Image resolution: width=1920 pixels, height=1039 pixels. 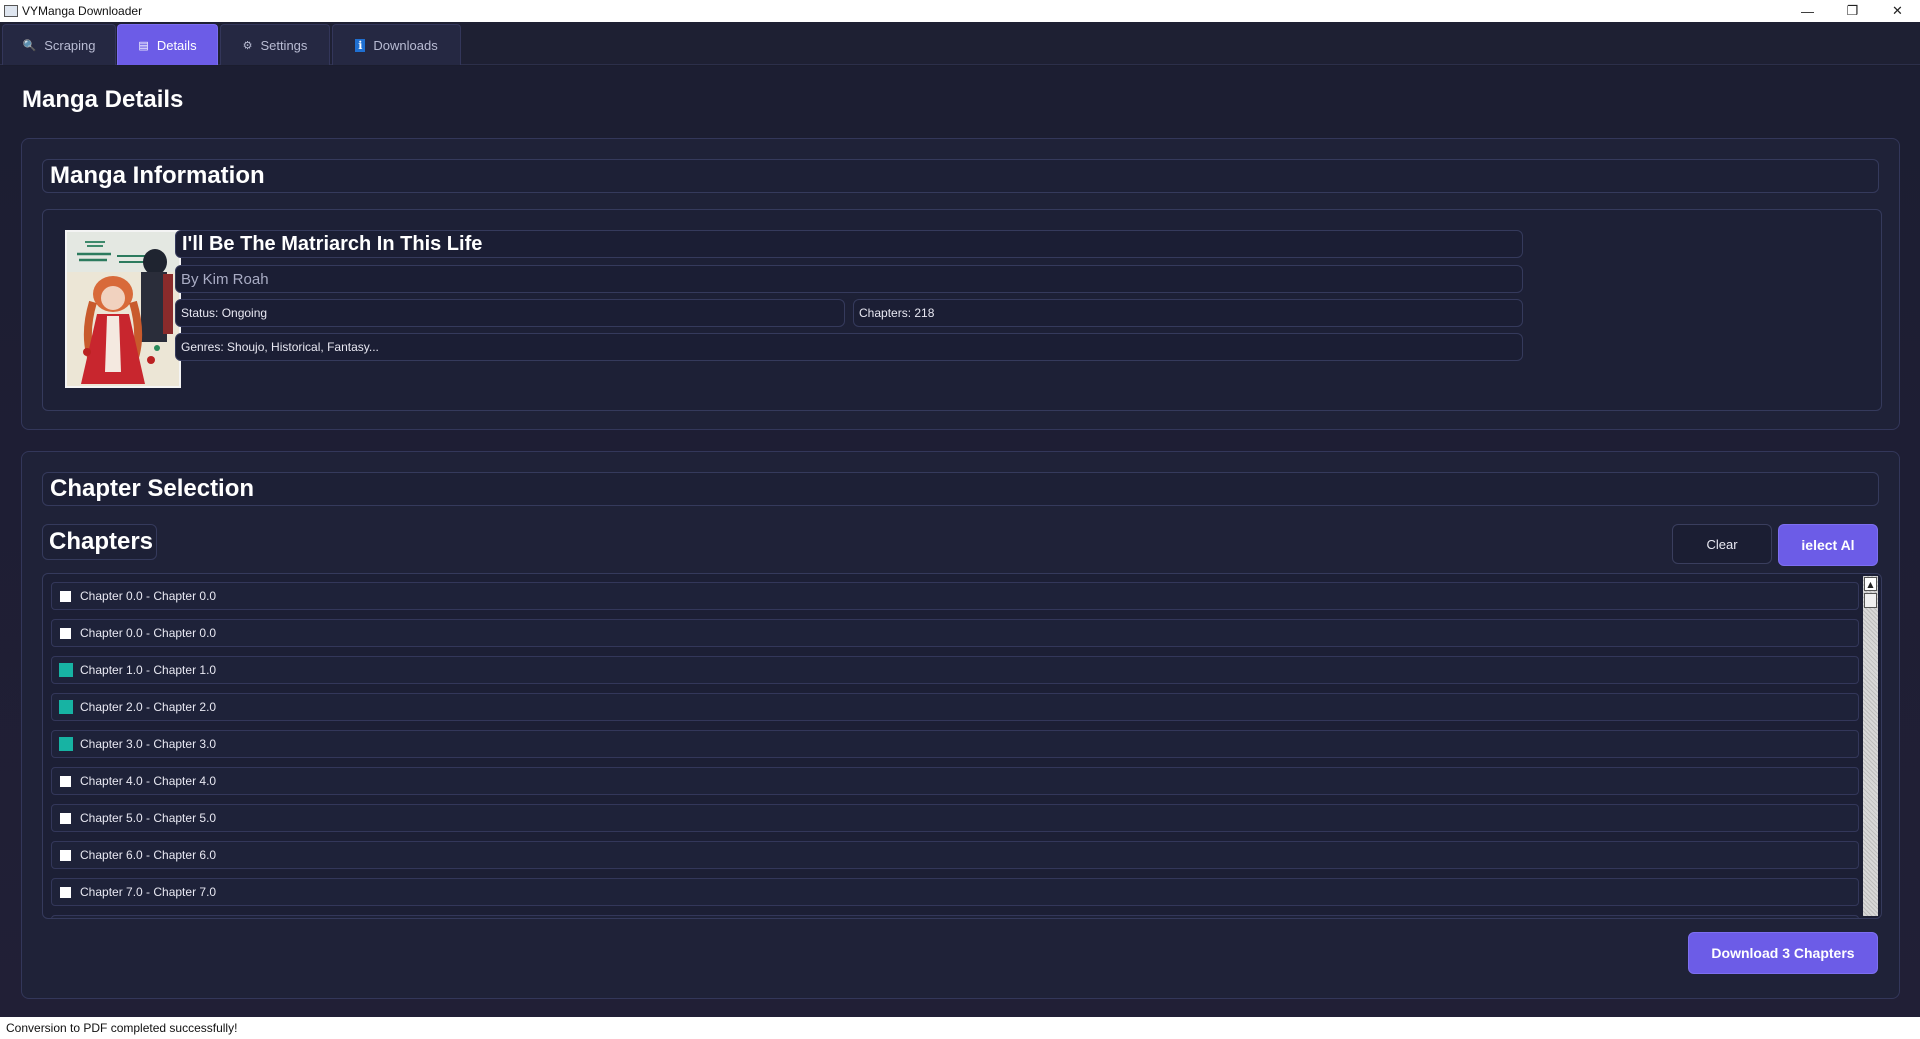 What do you see at coordinates (360, 45) in the screenshot?
I see `info-icon: ℹ` at bounding box center [360, 45].